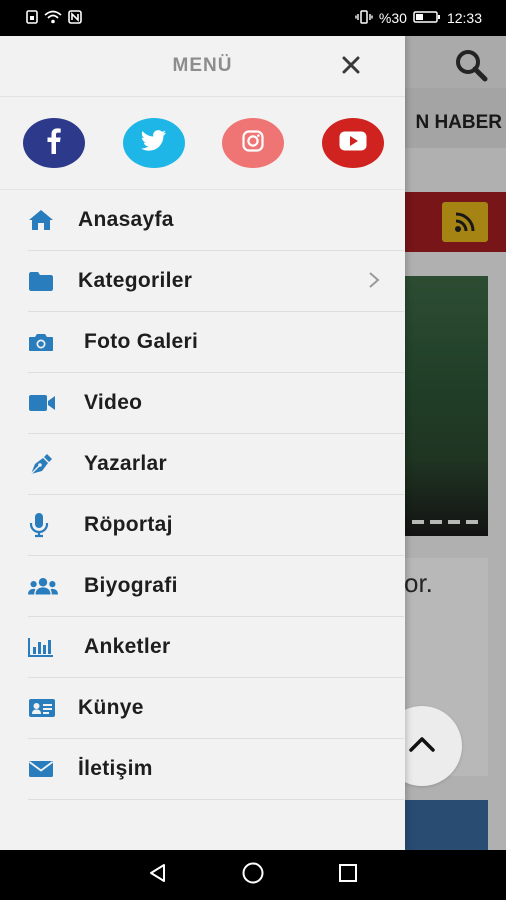  I want to click on pen-icon, so click(43, 464).